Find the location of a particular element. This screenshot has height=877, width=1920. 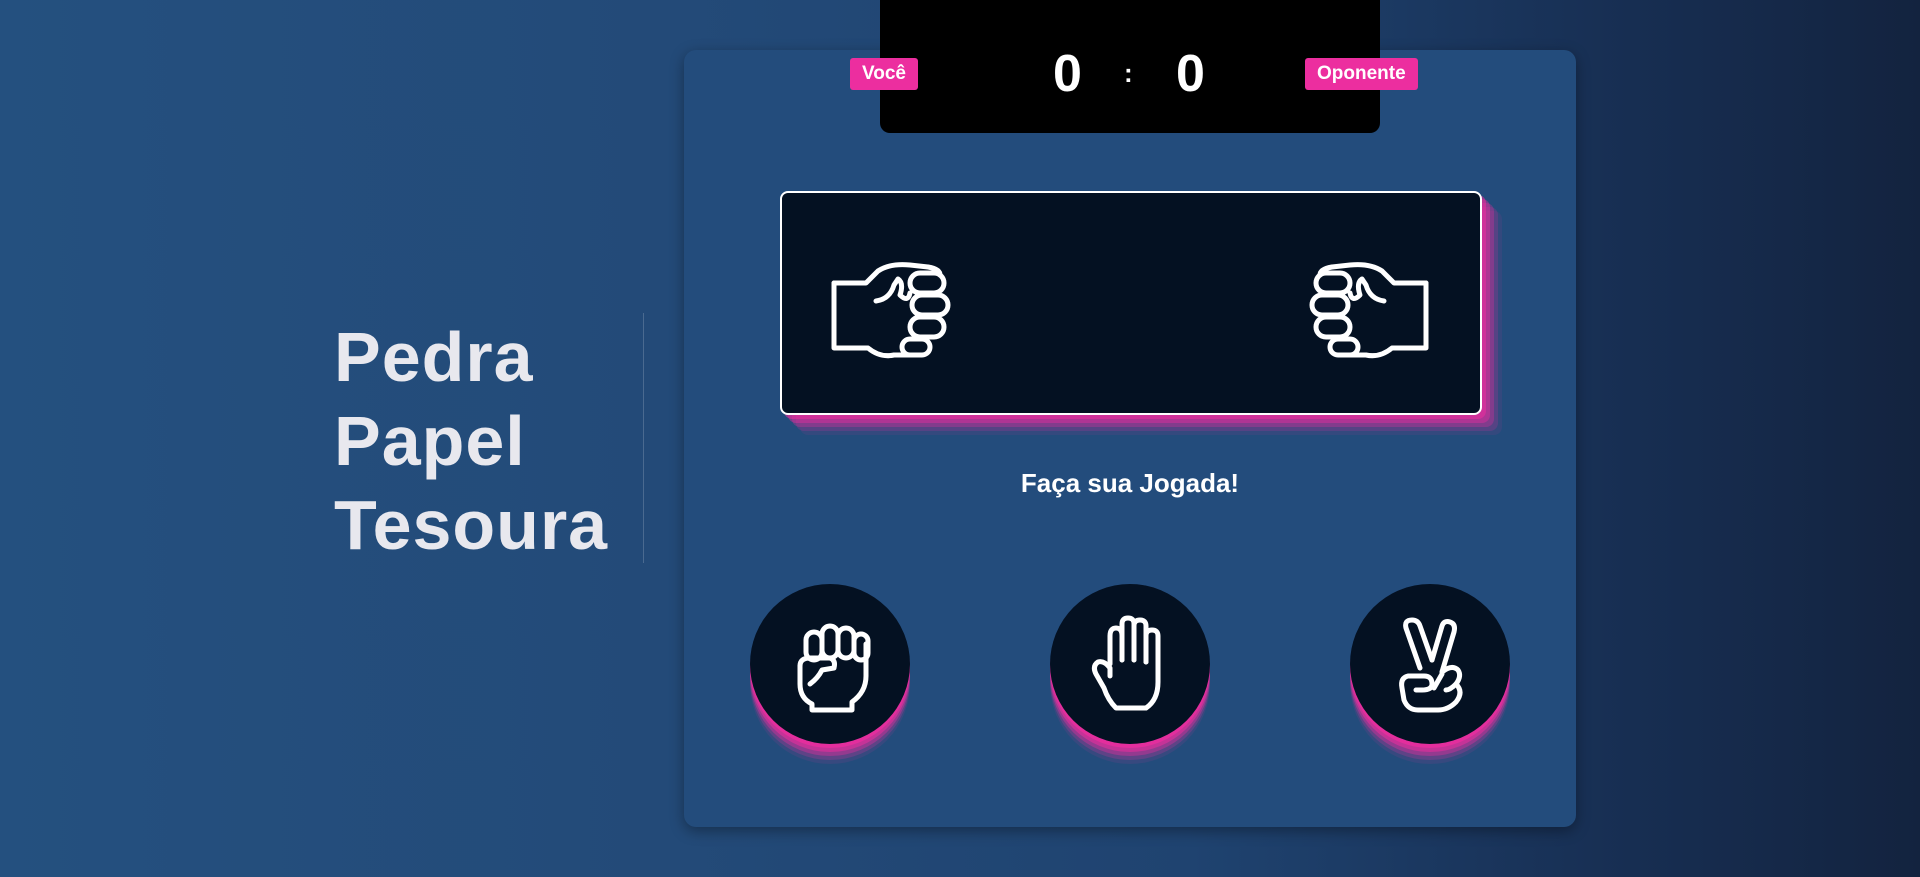

rock-choice-button is located at coordinates (830, 664).